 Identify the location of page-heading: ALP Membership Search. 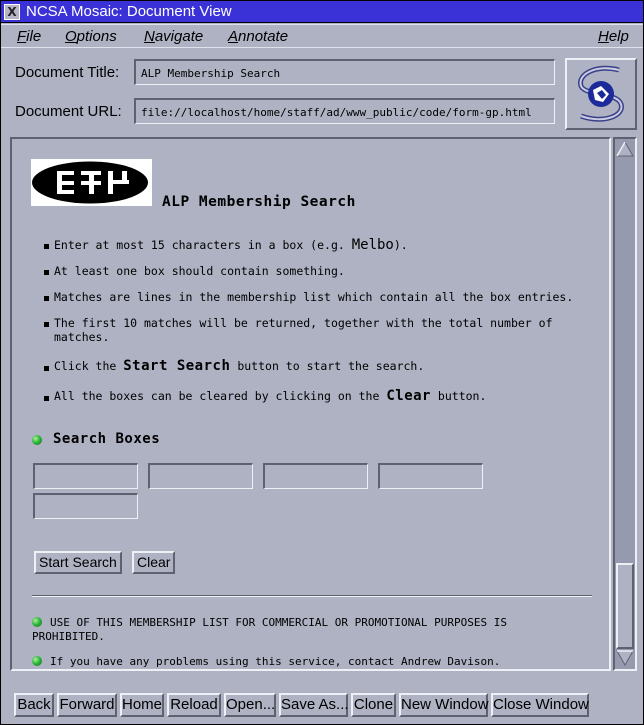
(259, 202).